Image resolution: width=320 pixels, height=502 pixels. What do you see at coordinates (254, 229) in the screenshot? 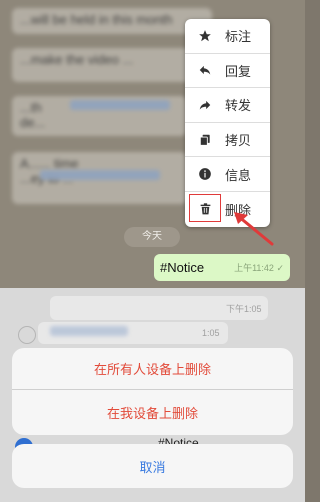
I see `annotation-arrow-icon` at bounding box center [254, 229].